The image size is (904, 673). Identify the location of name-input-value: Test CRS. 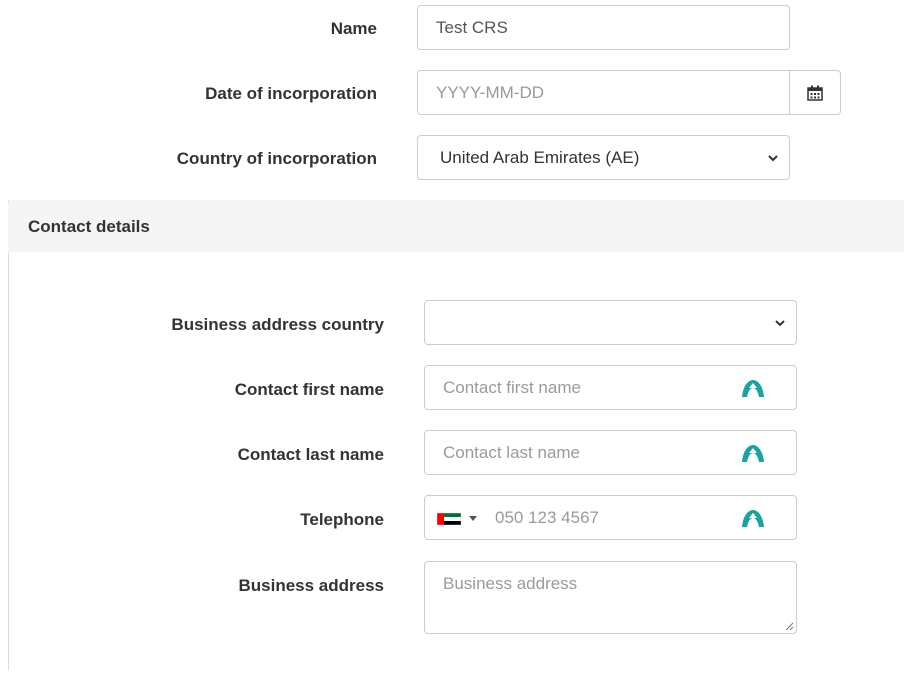
(472, 27).